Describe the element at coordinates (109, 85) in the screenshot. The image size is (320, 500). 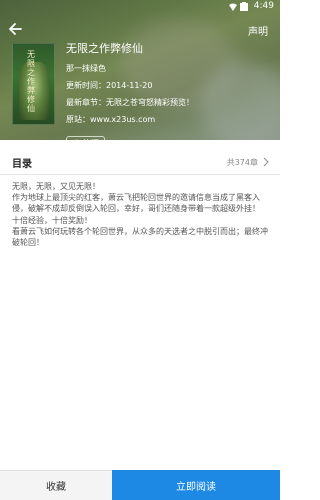
I see `update-time: 更新时间：2014-11-20` at that location.